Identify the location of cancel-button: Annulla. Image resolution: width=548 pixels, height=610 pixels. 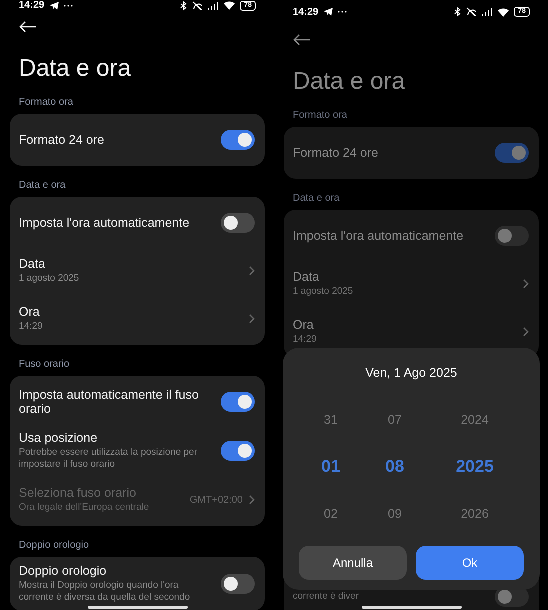
(353, 563).